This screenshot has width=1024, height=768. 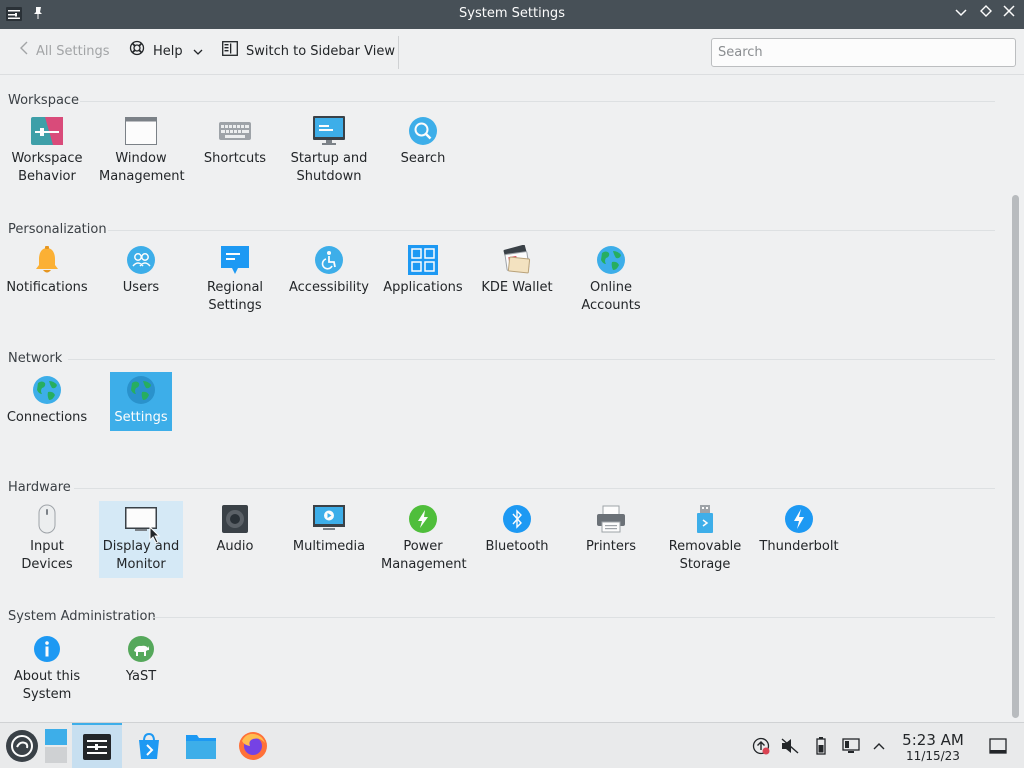 What do you see at coordinates (933, 748) in the screenshot?
I see `digital-clock: 5:23 AM 11/15/23` at bounding box center [933, 748].